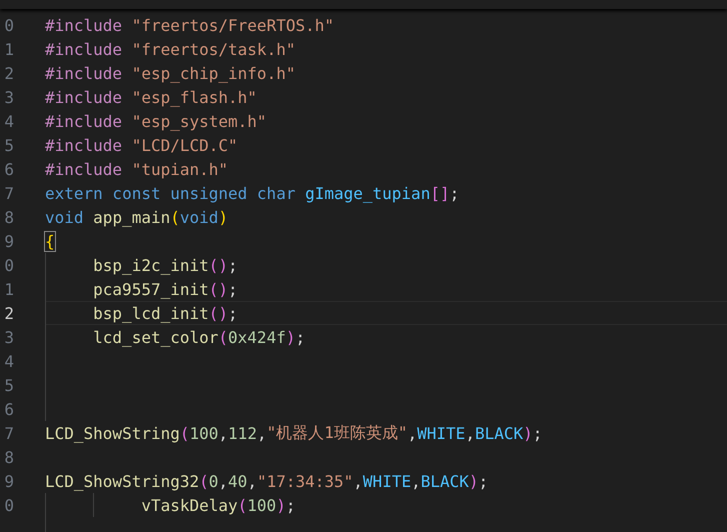 This screenshot has height=532, width=727. Describe the element at coordinates (305, 481) in the screenshot. I see `string-literal: "17:34:35"` at that location.